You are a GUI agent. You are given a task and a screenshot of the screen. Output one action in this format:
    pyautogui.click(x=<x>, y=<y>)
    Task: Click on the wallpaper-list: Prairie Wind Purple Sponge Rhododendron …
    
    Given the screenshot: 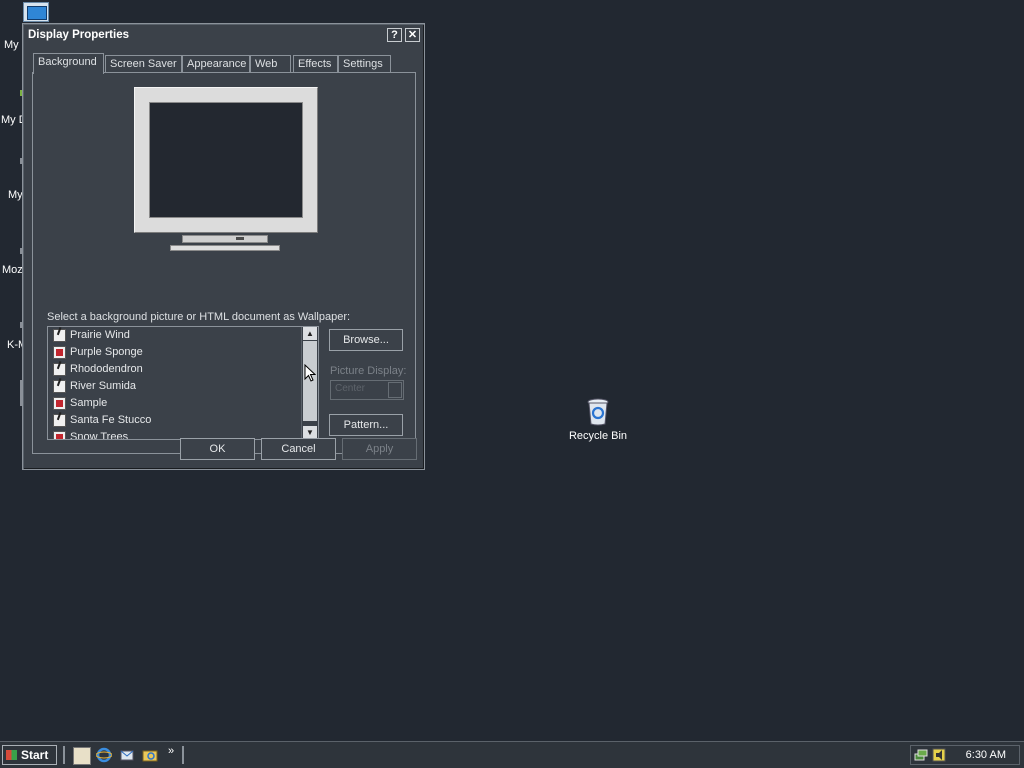 What is the action you would take?
    pyautogui.click(x=183, y=383)
    